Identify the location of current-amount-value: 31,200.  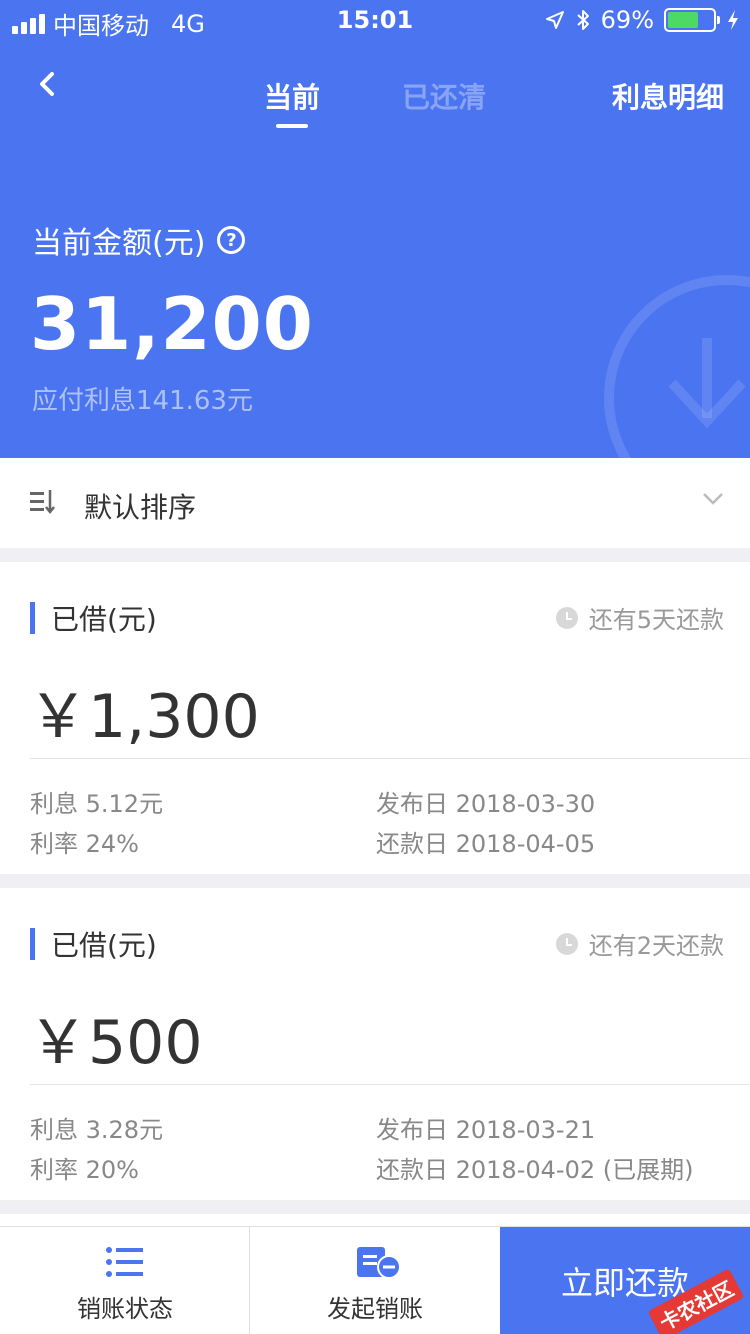
(172, 324).